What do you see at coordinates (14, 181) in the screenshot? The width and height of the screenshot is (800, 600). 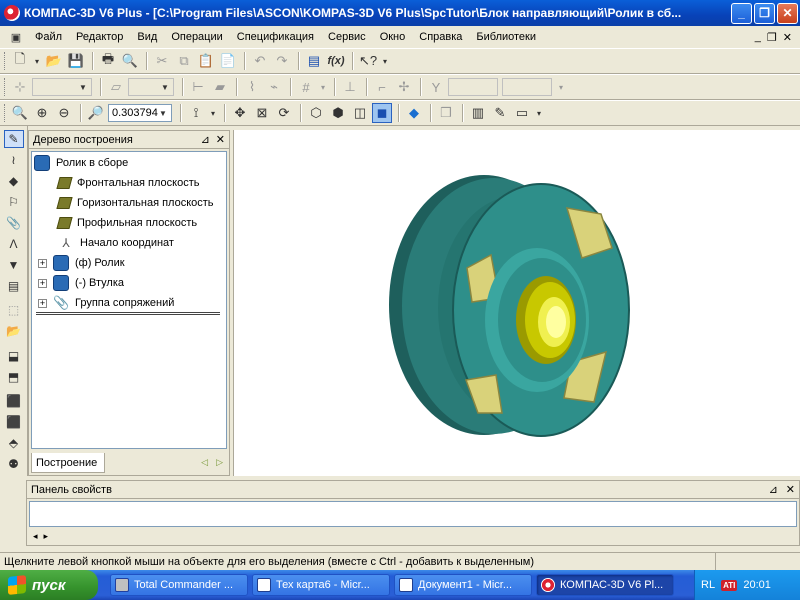 I see `surfaces-icon: ◆` at bounding box center [14, 181].